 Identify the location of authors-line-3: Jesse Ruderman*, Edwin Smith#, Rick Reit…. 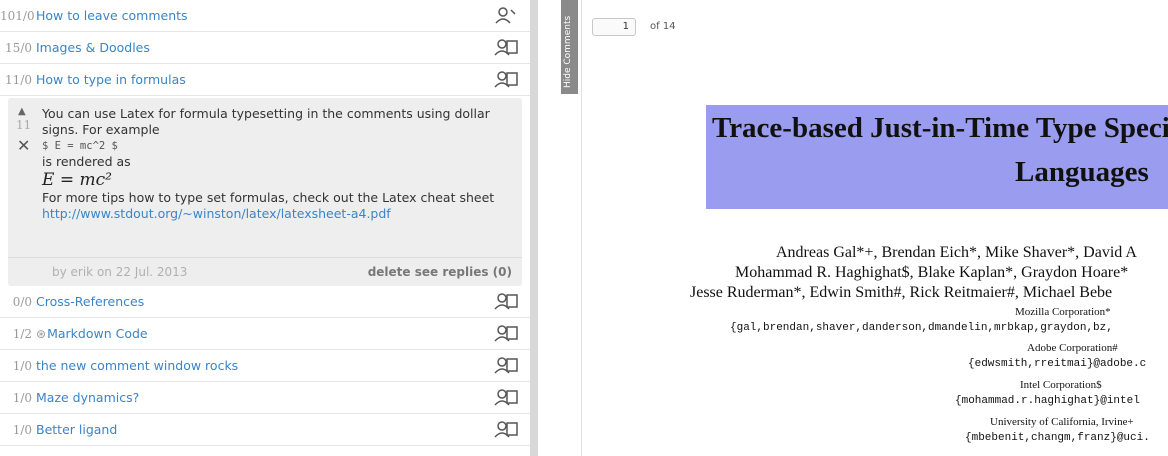
(901, 292).